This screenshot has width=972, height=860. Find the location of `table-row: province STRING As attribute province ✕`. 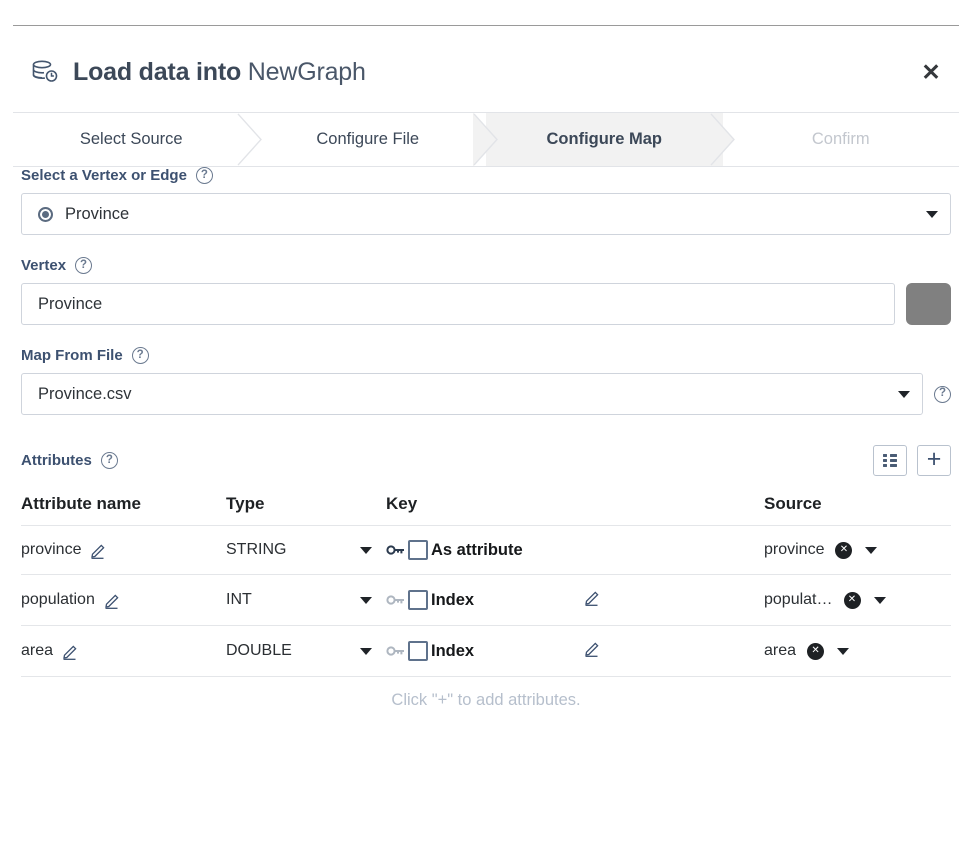

table-row: province STRING As attribute province ✕ is located at coordinates (486, 550).